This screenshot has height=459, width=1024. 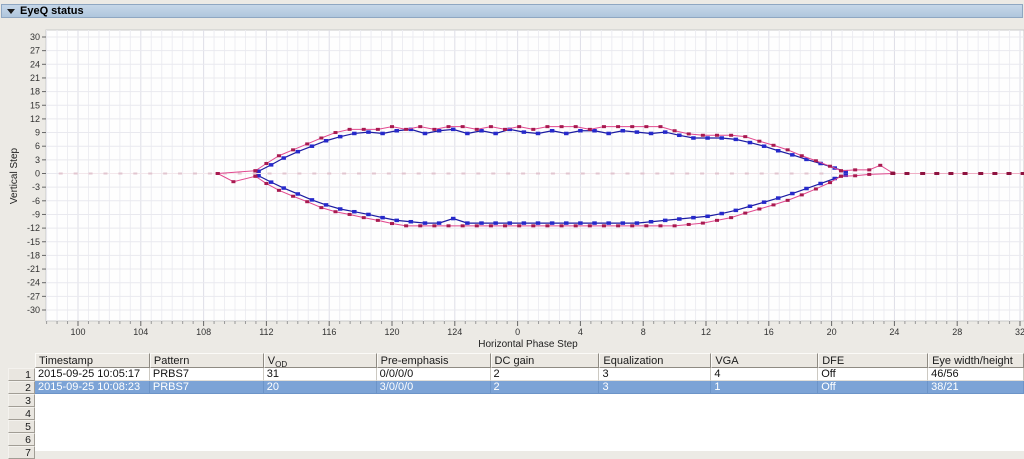 What do you see at coordinates (765, 360) in the screenshot?
I see `column-header-vga: VGA` at bounding box center [765, 360].